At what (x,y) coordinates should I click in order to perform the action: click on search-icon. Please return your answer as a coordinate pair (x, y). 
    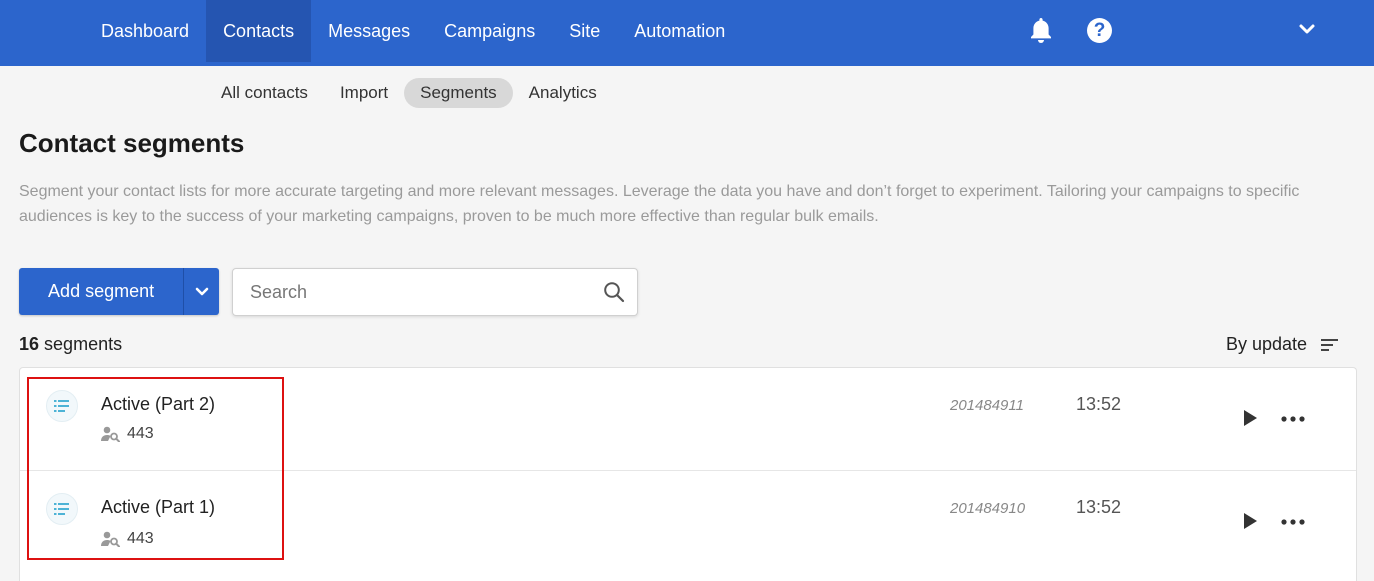
    Looking at the image, I should click on (614, 292).